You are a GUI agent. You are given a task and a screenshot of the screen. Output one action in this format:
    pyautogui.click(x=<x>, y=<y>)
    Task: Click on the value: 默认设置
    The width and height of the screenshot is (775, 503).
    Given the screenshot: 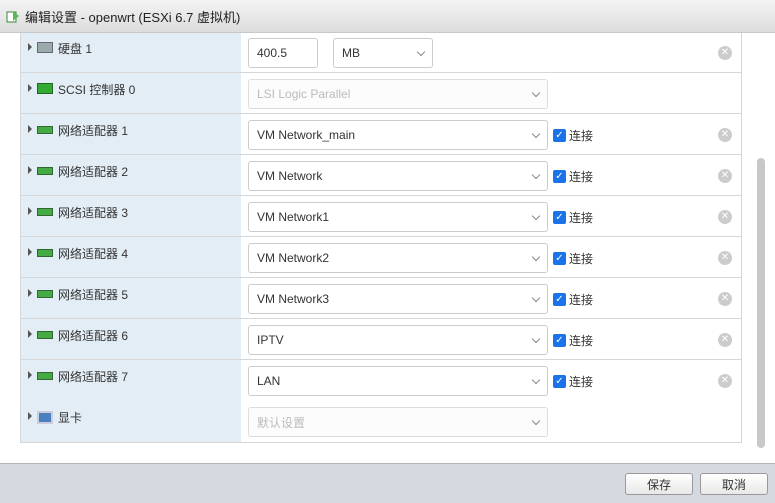 What is the action you would take?
    pyautogui.click(x=281, y=422)
    